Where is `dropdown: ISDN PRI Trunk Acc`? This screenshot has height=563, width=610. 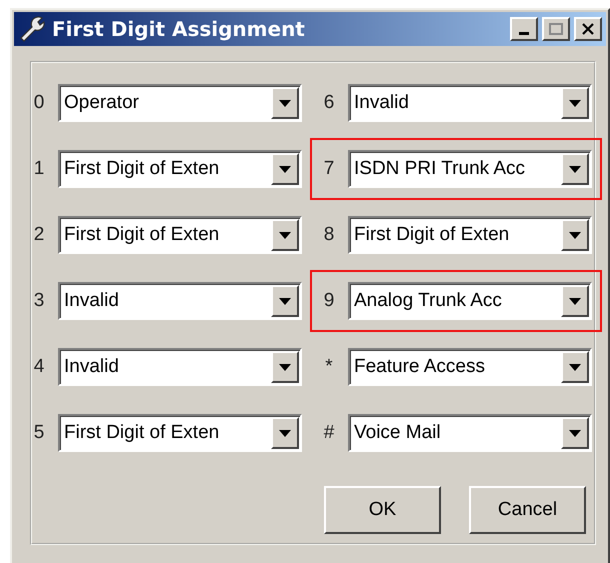 dropdown: ISDN PRI Trunk Acc is located at coordinates (470, 169).